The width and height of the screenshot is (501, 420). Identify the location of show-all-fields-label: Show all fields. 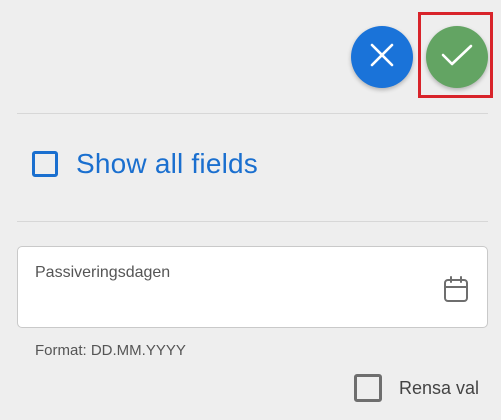
(167, 163).